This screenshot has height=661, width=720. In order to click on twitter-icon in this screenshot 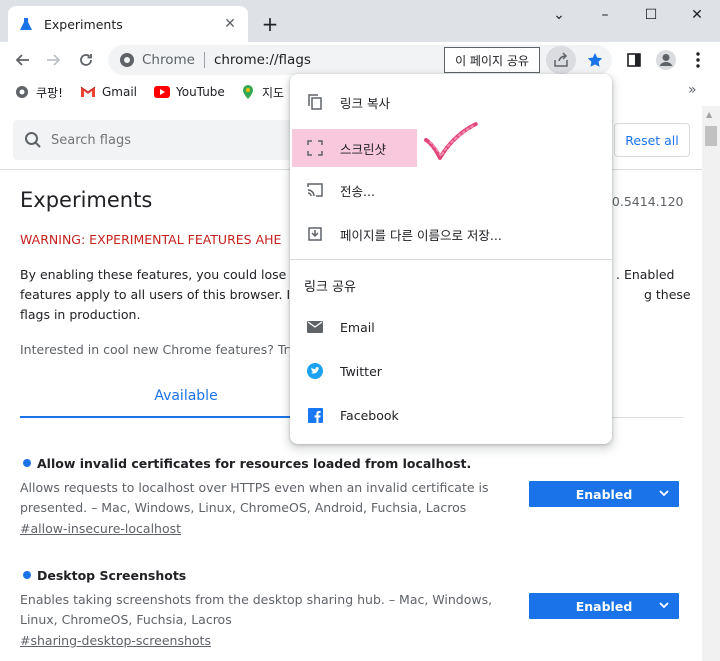, I will do `click(315, 371)`.